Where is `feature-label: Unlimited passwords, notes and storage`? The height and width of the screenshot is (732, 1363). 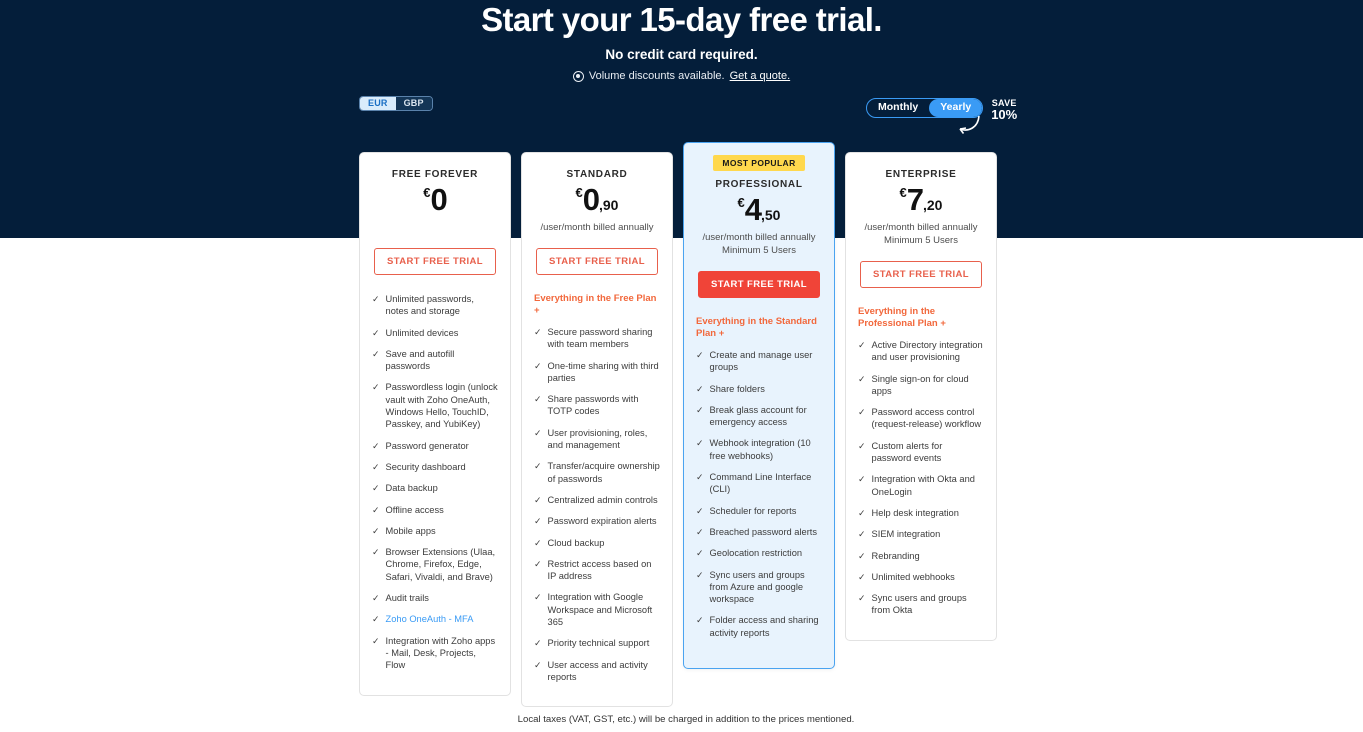 feature-label: Unlimited passwords, notes and storage is located at coordinates (429, 305).